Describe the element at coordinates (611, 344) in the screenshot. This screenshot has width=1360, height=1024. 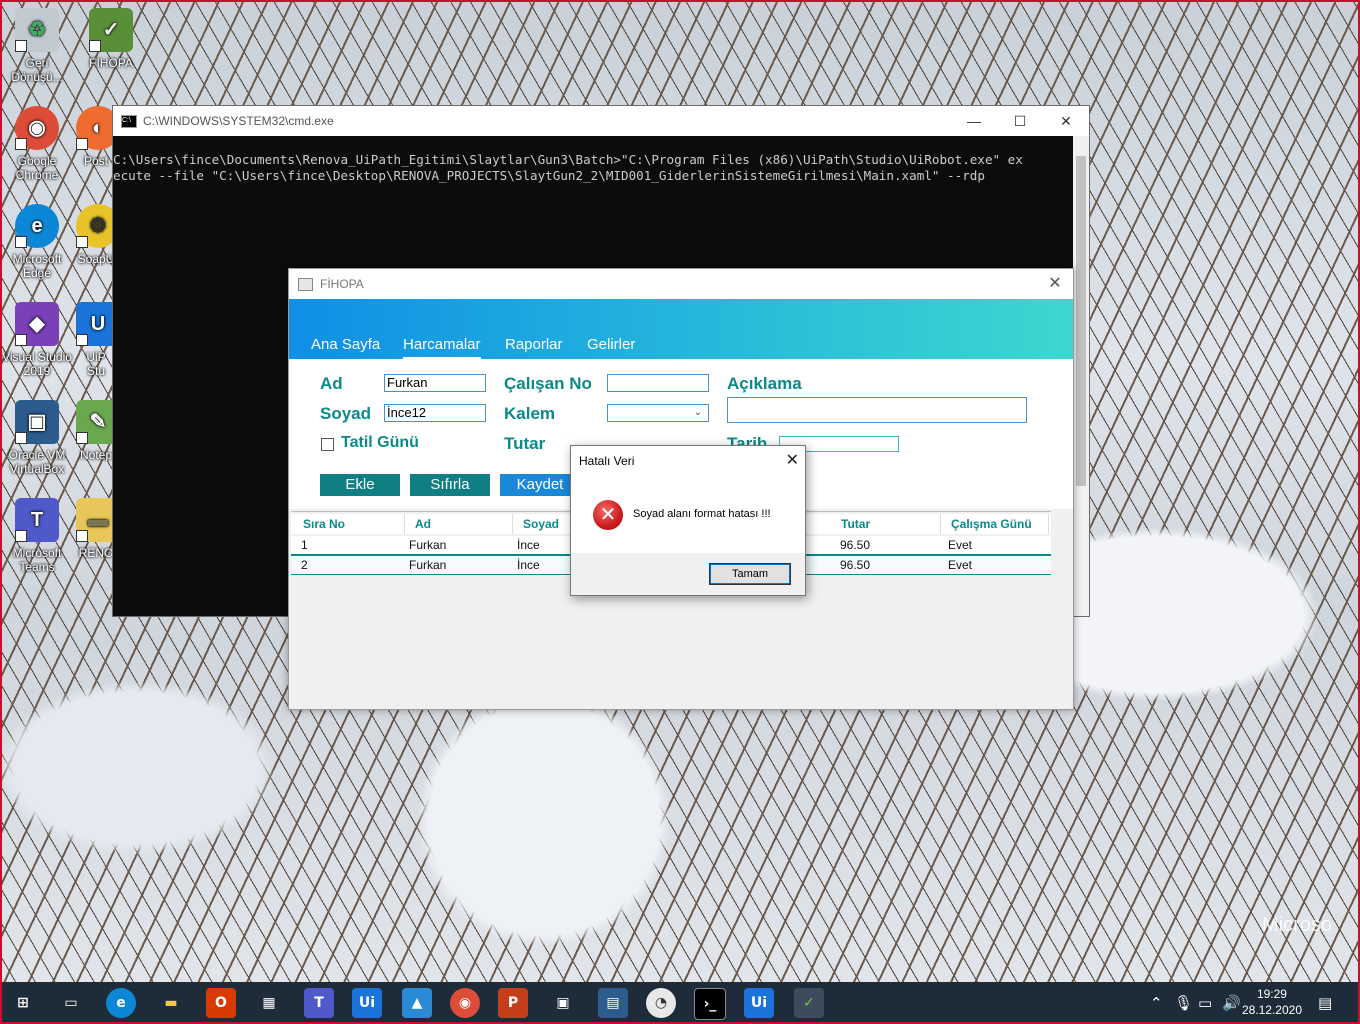
I see `tab-gelirler: Gelirler` at that location.